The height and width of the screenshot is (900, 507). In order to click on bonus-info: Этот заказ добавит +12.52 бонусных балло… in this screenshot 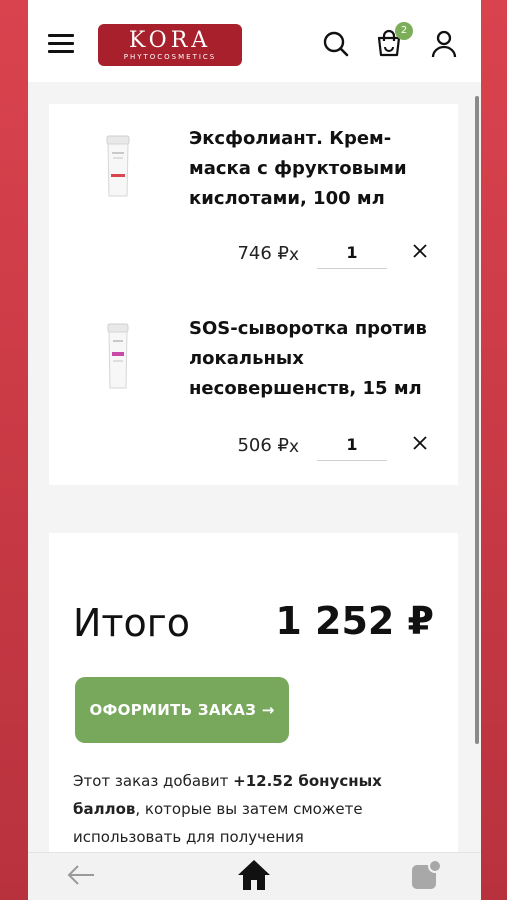, I will do `click(238, 809)`.